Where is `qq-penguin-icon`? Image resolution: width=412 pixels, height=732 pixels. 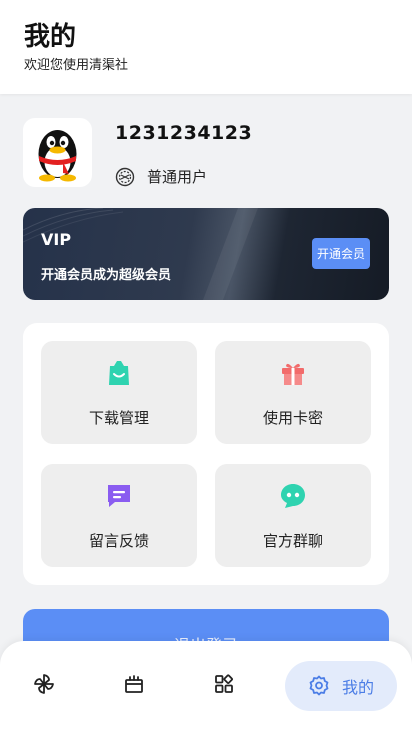 qq-penguin-icon is located at coordinates (57, 156).